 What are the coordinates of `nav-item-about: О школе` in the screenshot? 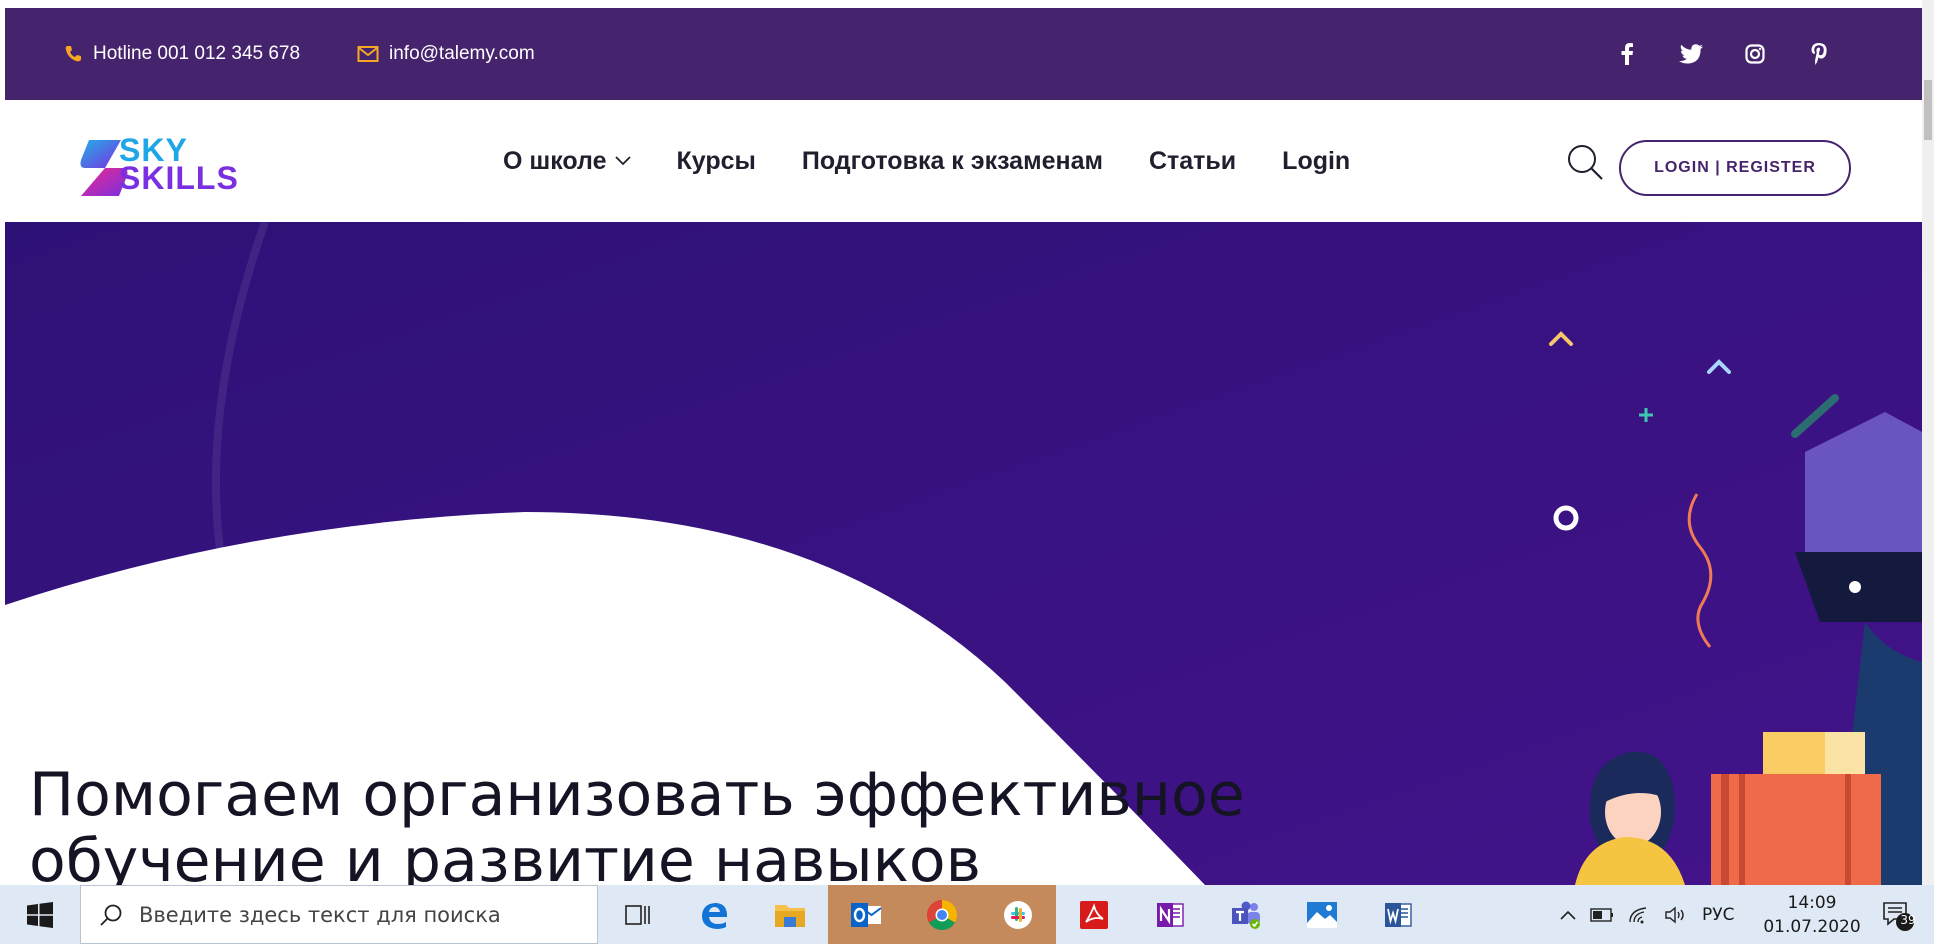 It's located at (567, 161).